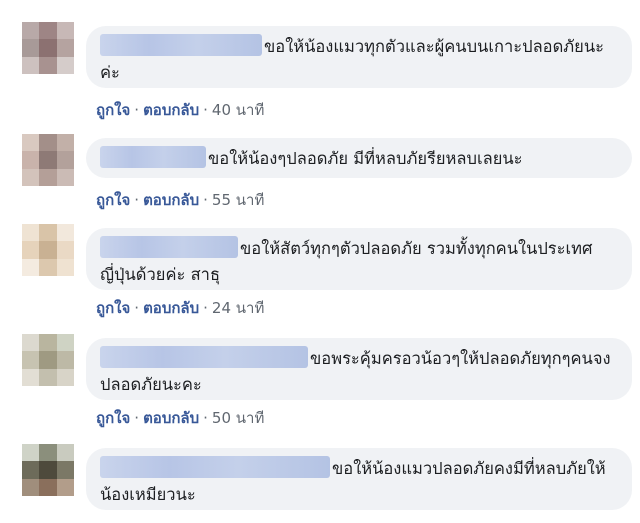 This screenshot has width=640, height=523. What do you see at coordinates (238, 110) in the screenshot?
I see `comment-timestamp: 40 นาที` at bounding box center [238, 110].